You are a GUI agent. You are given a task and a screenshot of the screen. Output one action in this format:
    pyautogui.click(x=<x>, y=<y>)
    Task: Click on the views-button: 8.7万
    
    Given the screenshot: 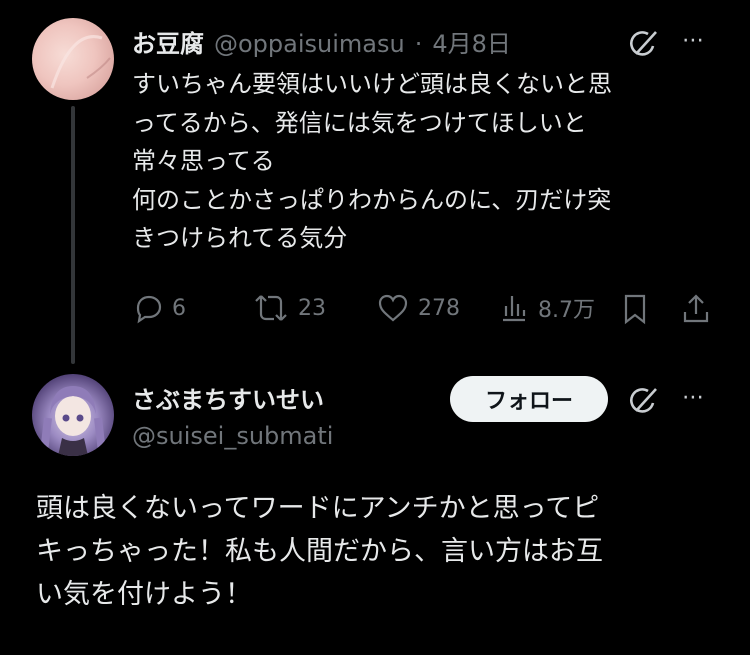 What is the action you would take?
    pyautogui.click(x=546, y=308)
    